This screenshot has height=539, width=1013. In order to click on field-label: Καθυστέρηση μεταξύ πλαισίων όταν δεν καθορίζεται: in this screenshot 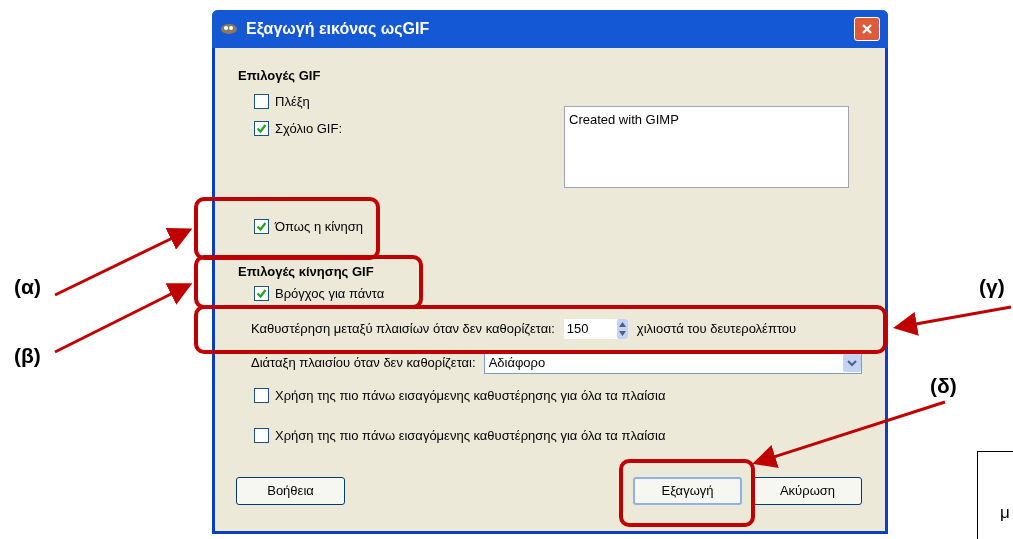, I will do `click(403, 329)`.